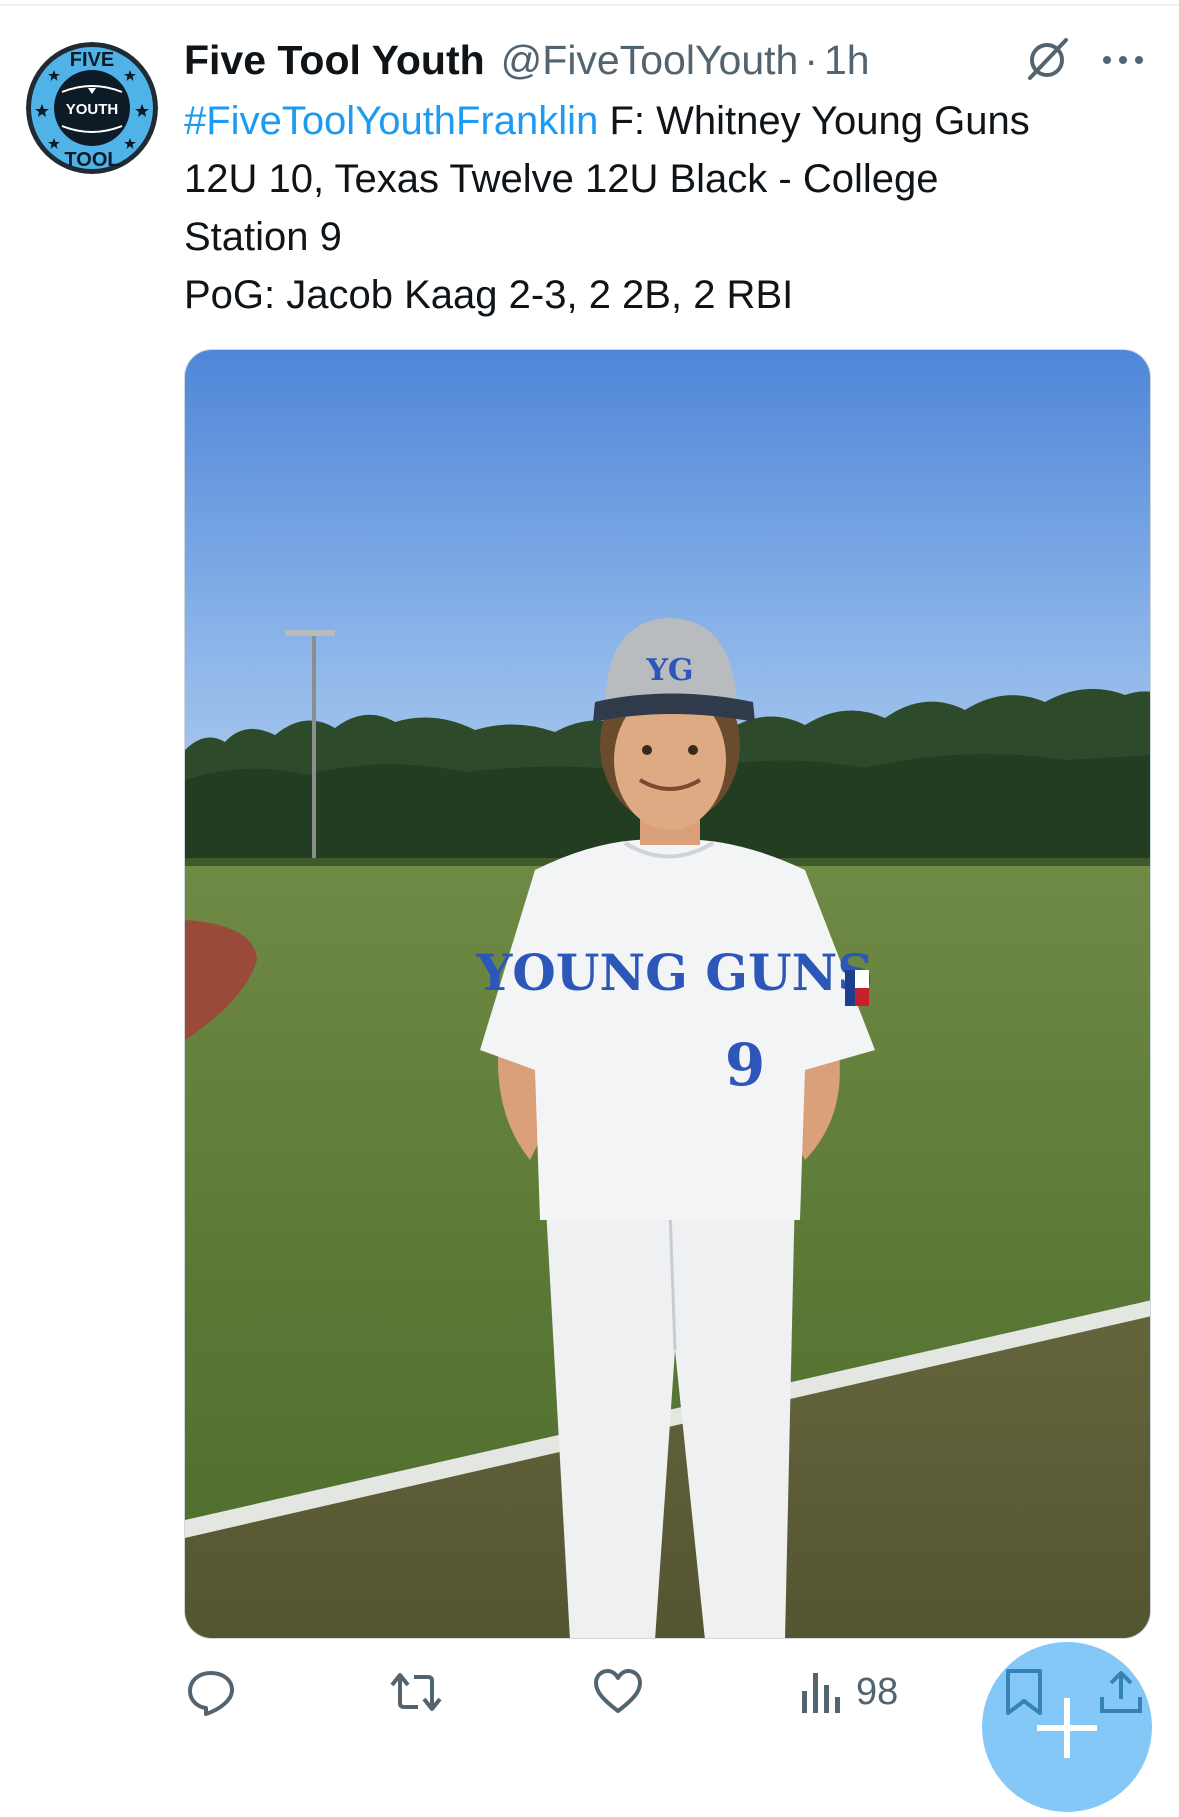  Describe the element at coordinates (669, 670) in the screenshot. I see `cap-logo: YG` at that location.